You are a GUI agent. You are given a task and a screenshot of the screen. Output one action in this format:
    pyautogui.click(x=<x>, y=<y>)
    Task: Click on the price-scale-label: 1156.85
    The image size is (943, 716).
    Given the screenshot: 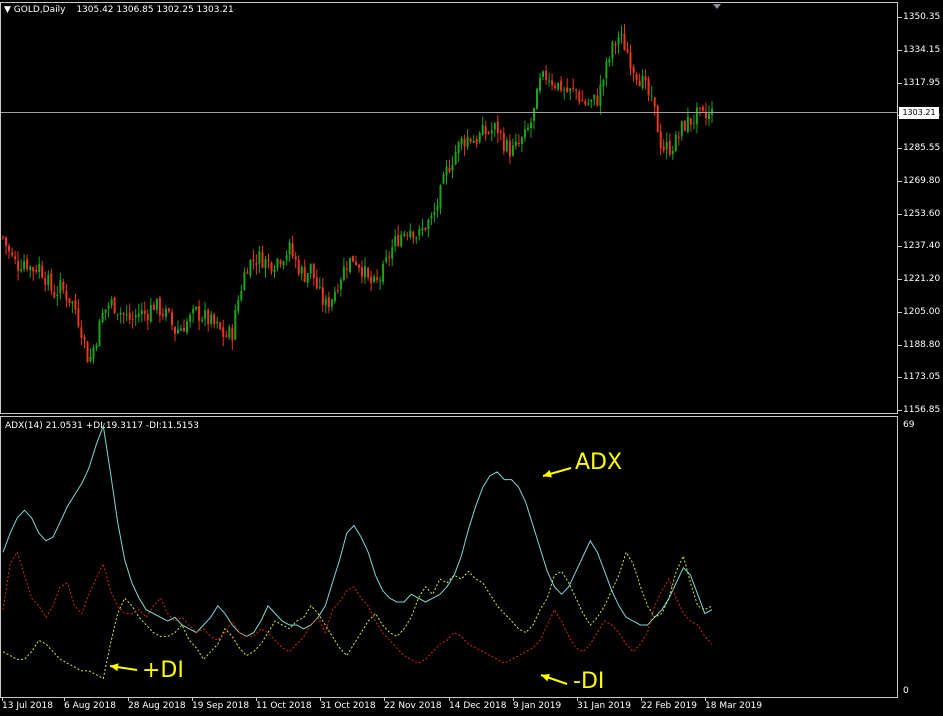 What is the action you would take?
    pyautogui.click(x=922, y=410)
    